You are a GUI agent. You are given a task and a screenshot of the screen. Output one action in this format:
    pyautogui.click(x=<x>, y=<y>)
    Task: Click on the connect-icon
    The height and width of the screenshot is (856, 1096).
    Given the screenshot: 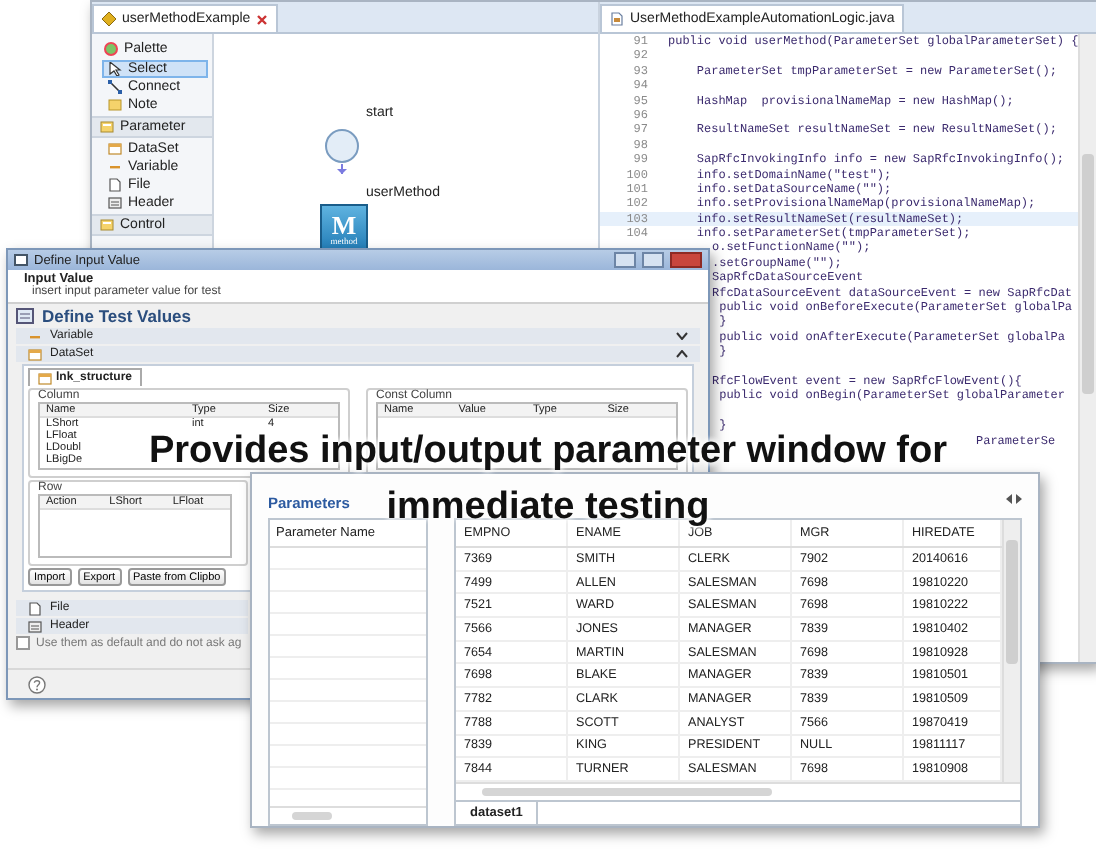 What is the action you would take?
    pyautogui.click(x=115, y=87)
    